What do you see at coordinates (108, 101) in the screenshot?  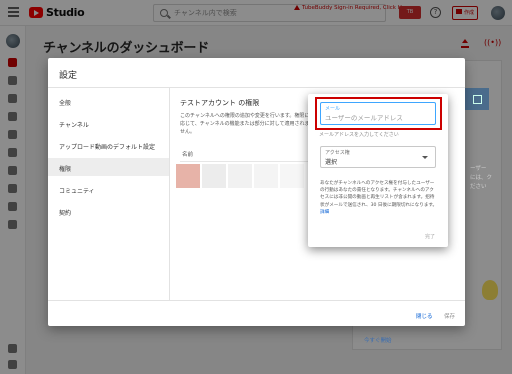 I see `nav-item-general: 全般` at bounding box center [108, 101].